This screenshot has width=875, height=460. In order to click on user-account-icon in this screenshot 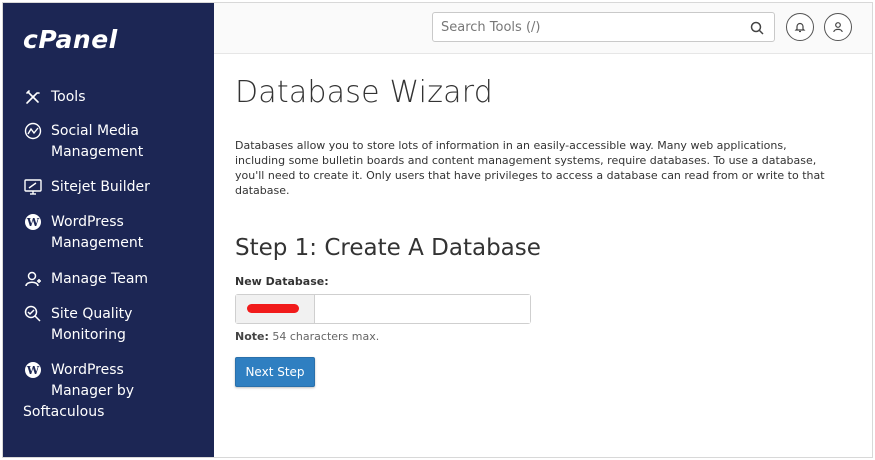, I will do `click(838, 27)`.